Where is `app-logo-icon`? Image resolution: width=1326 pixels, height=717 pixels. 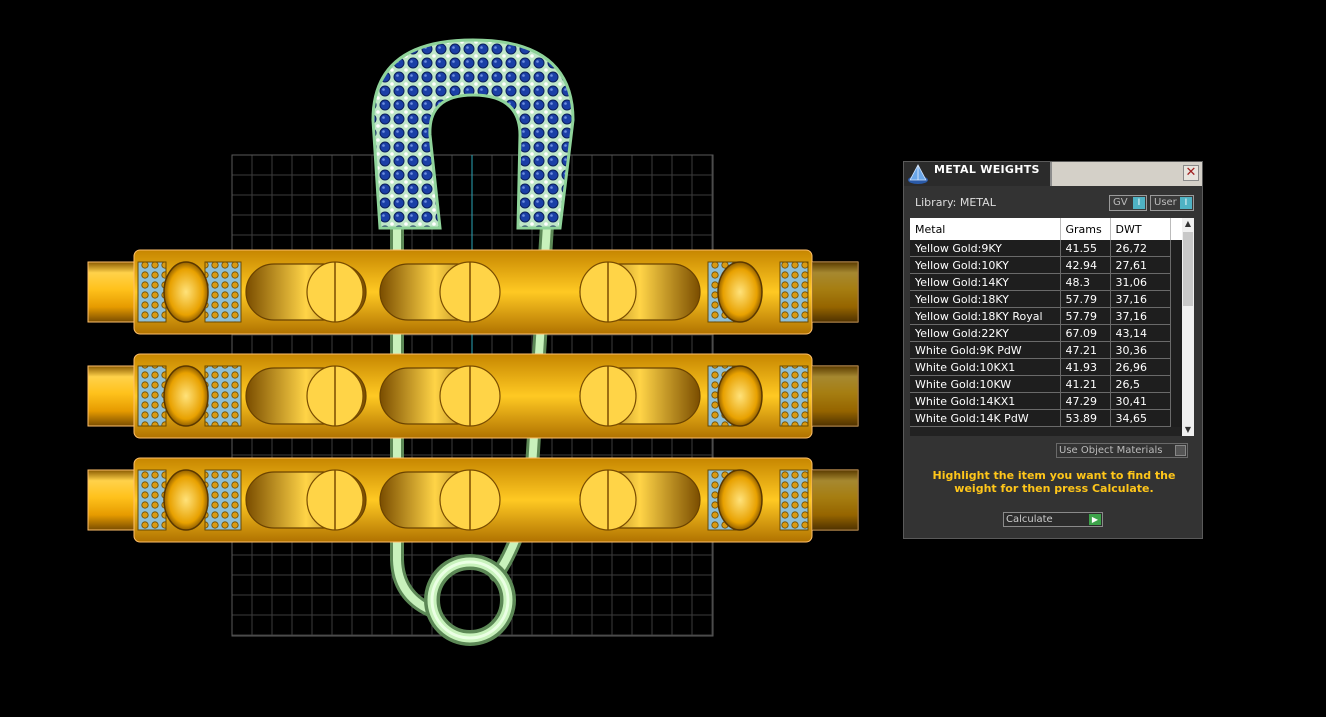 app-logo-icon is located at coordinates (918, 174).